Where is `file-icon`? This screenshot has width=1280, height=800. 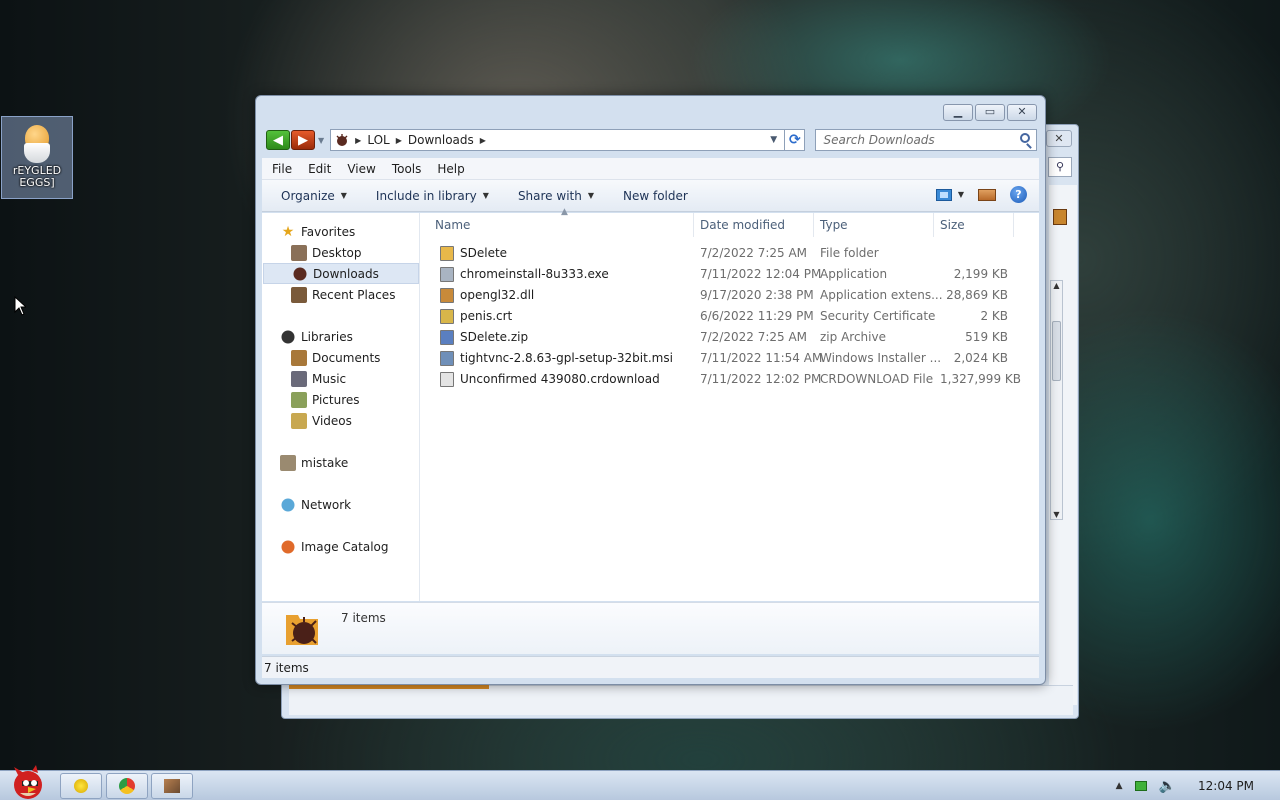 file-icon is located at coordinates (447, 379).